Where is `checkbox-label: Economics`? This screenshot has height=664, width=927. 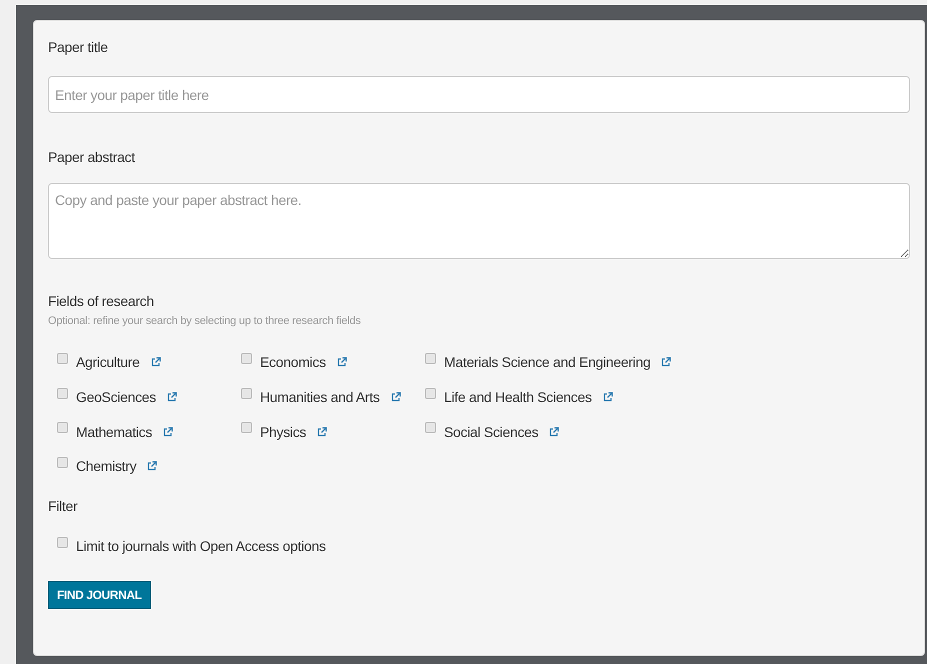 checkbox-label: Economics is located at coordinates (293, 362).